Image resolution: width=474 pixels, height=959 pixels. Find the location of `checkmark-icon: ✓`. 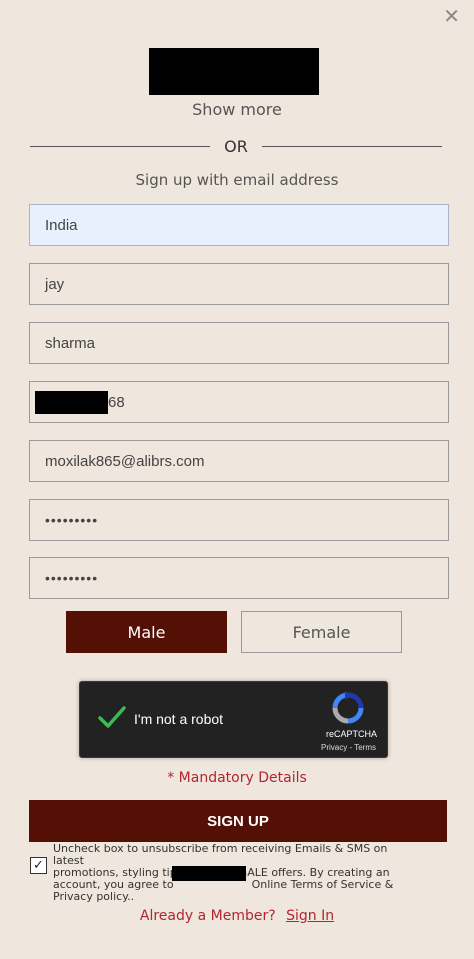

checkmark-icon: ✓ is located at coordinates (38, 865).